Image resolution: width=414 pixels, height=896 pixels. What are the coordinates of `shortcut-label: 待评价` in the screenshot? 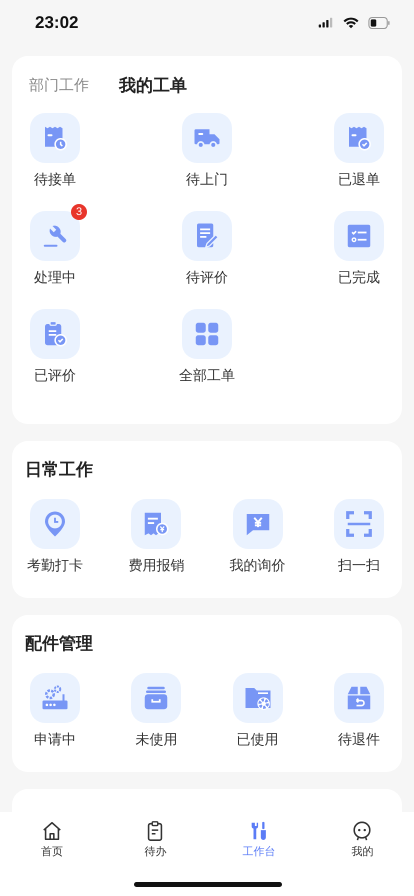 It's located at (207, 278).